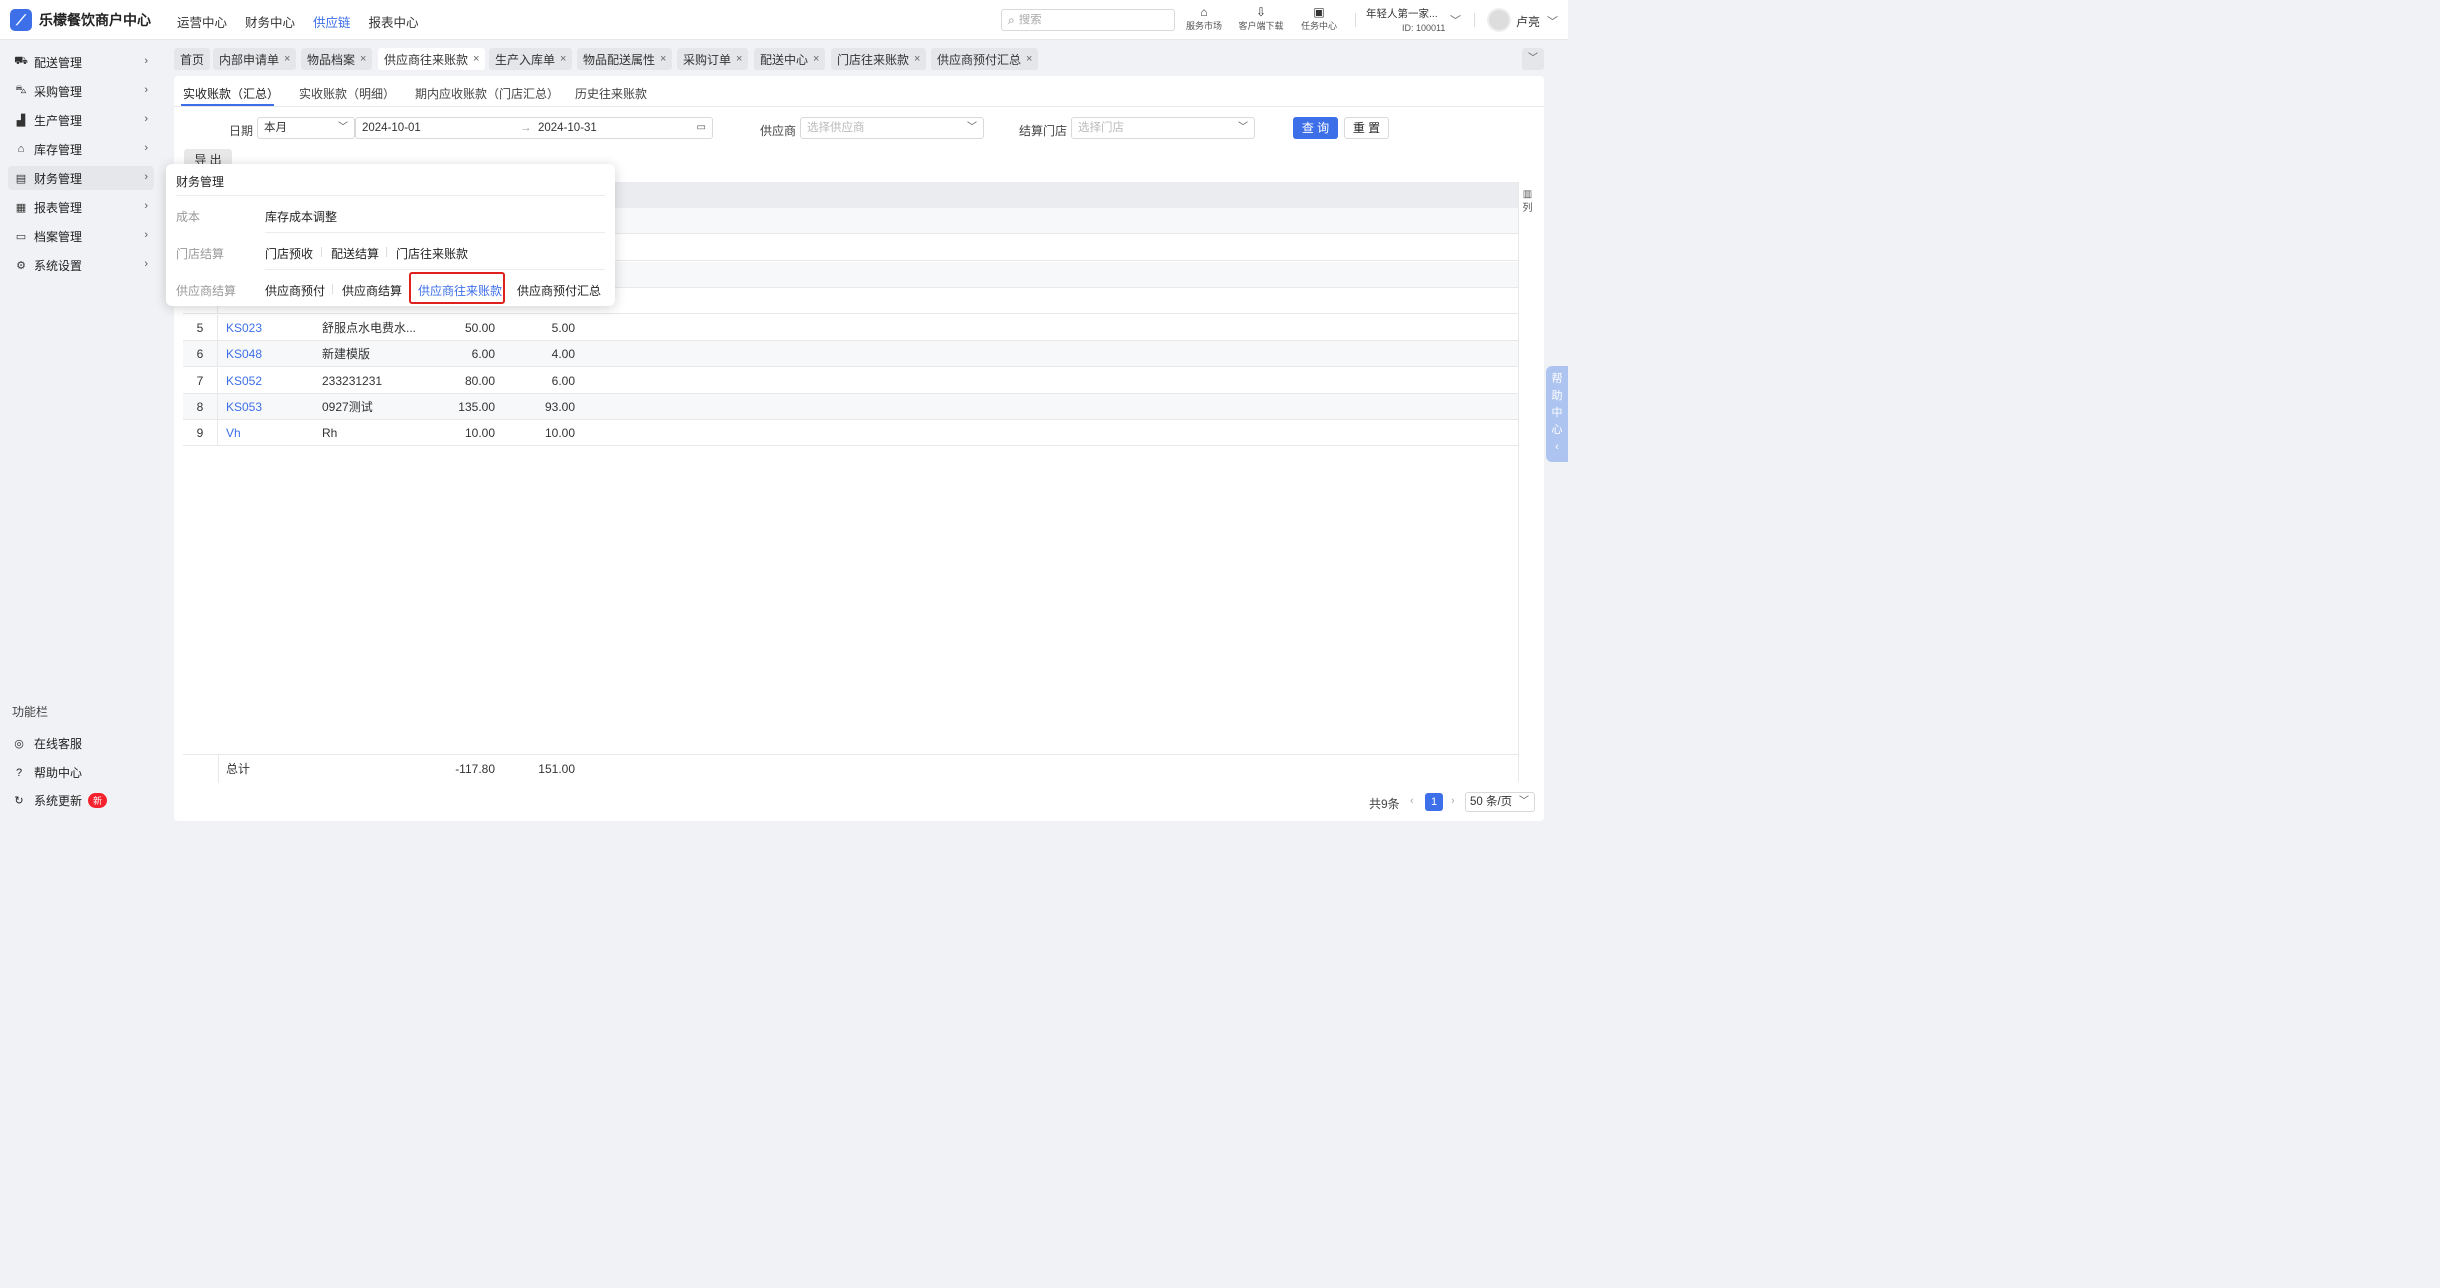  Describe the element at coordinates (625, 59) in the screenshot. I see `tab-item-delivery-attr: 物品配送属性 ×` at that location.